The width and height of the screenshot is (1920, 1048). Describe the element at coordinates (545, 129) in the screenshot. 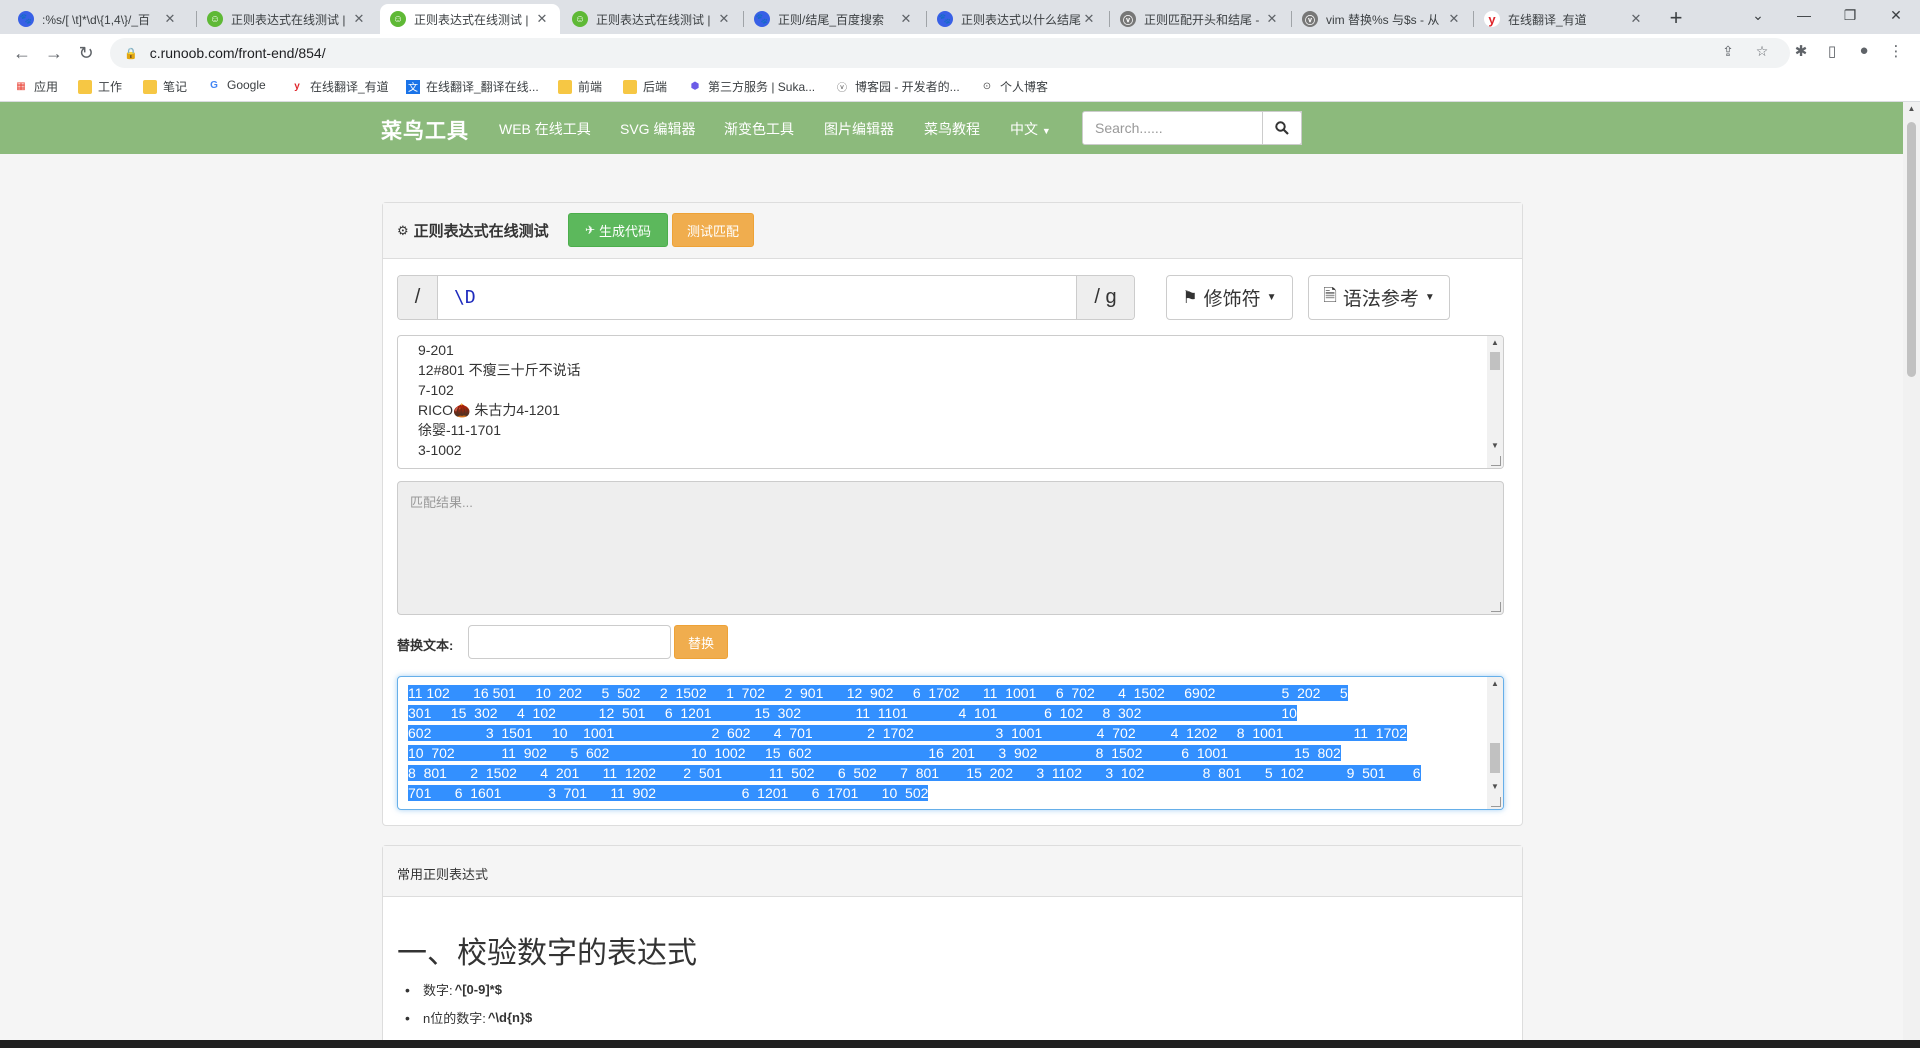

I see `nav-link-web-tools: WEB 在线工具` at that location.